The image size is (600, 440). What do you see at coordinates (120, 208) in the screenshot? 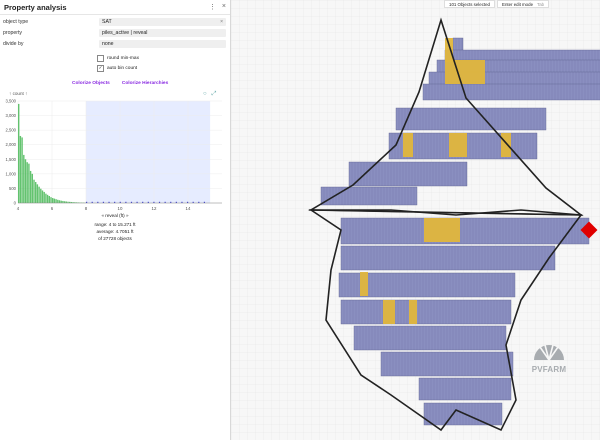
I see `x-tick-label: 10` at bounding box center [120, 208].